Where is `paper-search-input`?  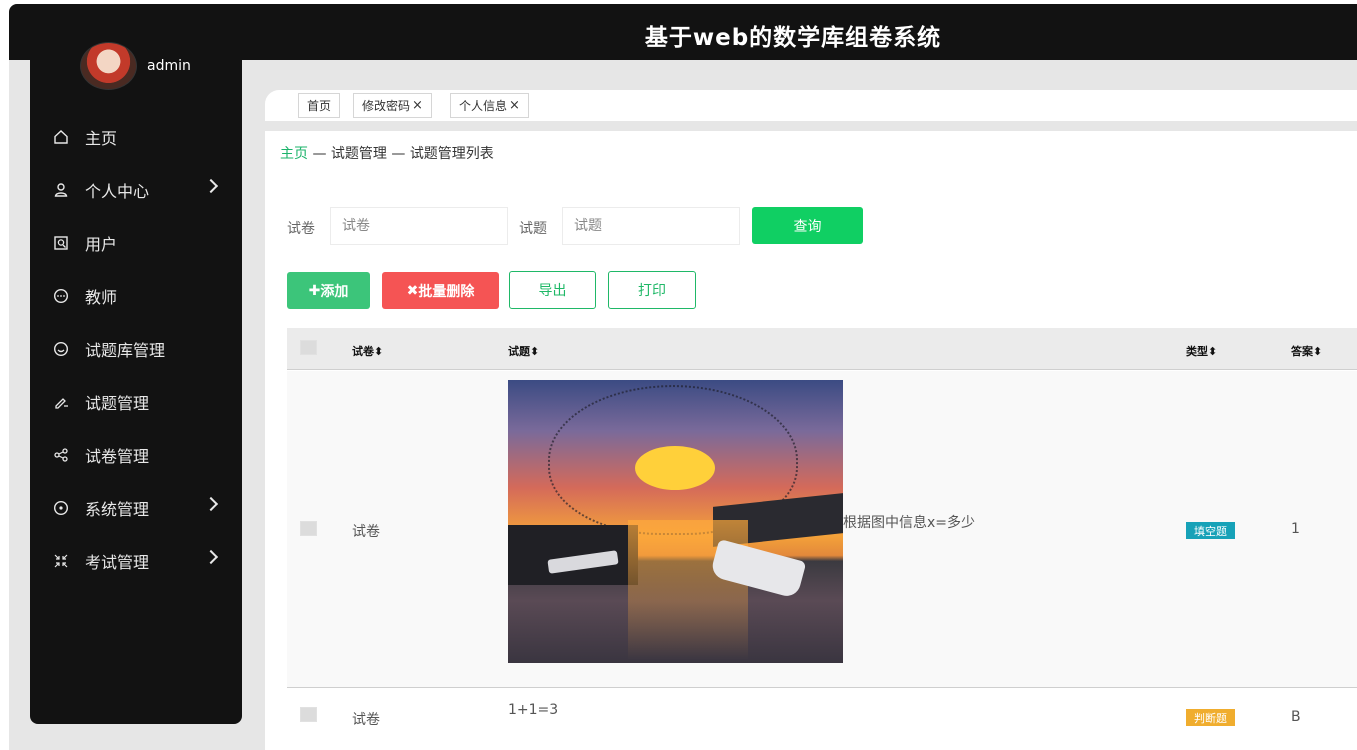
paper-search-input is located at coordinates (419, 226).